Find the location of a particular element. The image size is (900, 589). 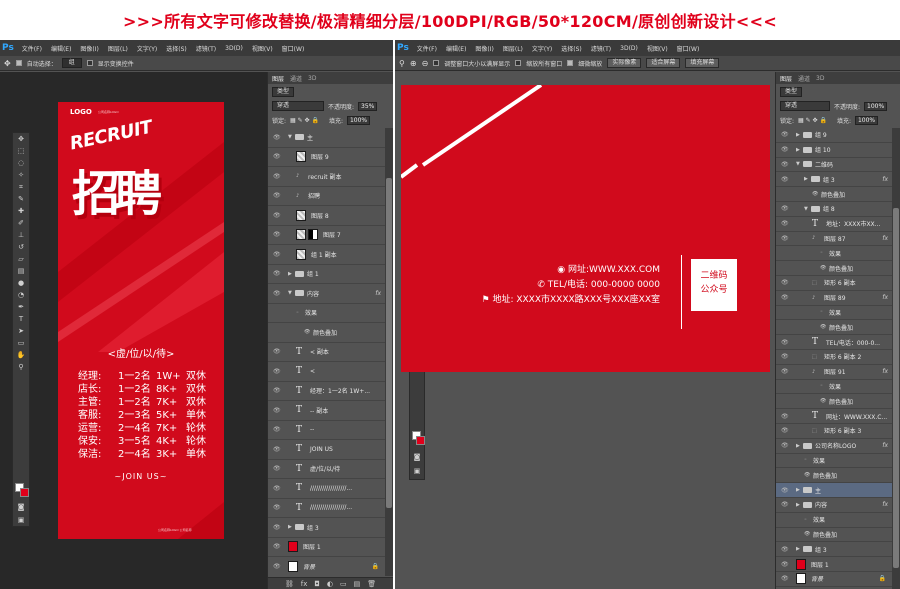

fill-screen-button: 填充屏幕 is located at coordinates (702, 63).